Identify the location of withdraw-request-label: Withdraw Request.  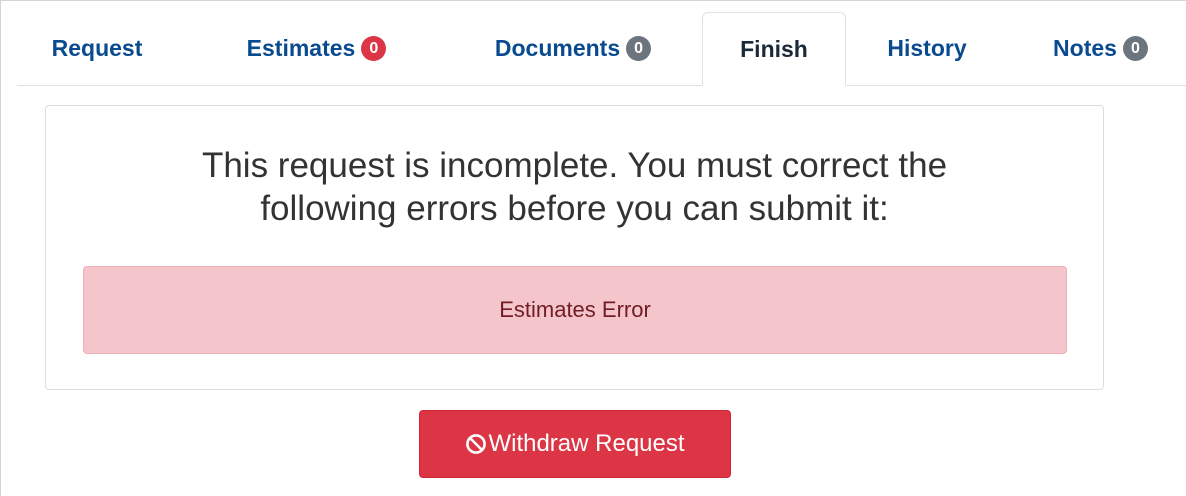
(586, 443).